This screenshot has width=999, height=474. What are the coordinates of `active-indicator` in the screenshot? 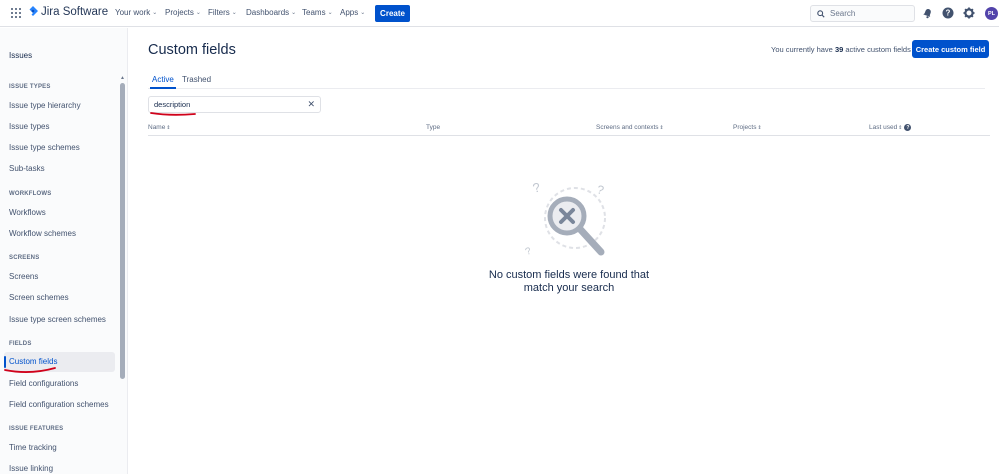 It's located at (5, 362).